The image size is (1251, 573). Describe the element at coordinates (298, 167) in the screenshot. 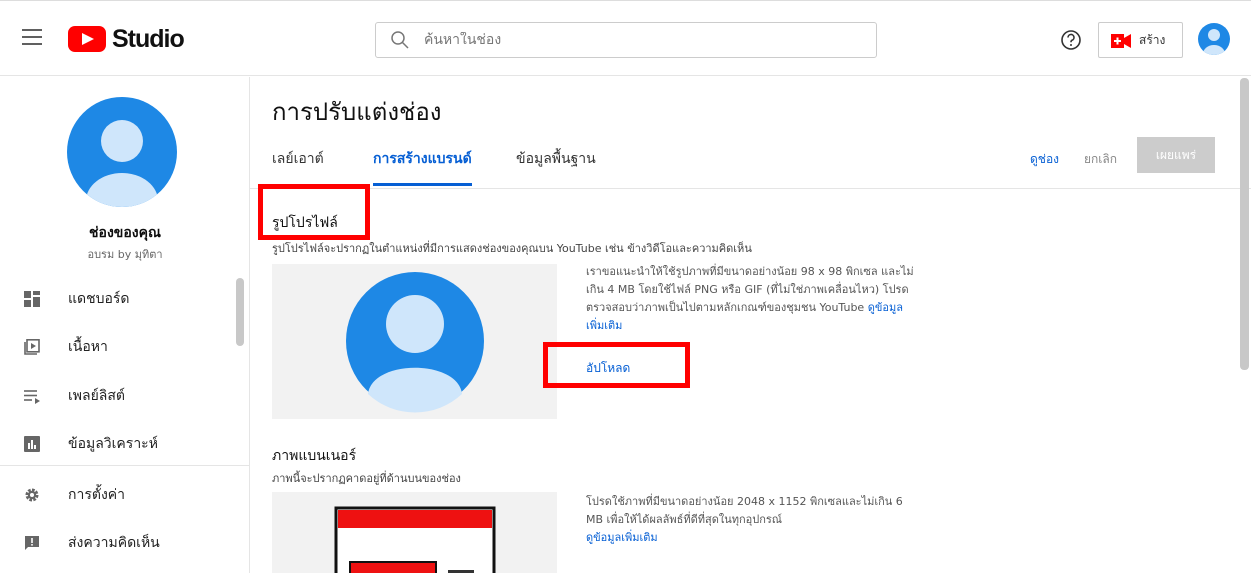

I see `tab-layout: เลย์เอาต์` at that location.